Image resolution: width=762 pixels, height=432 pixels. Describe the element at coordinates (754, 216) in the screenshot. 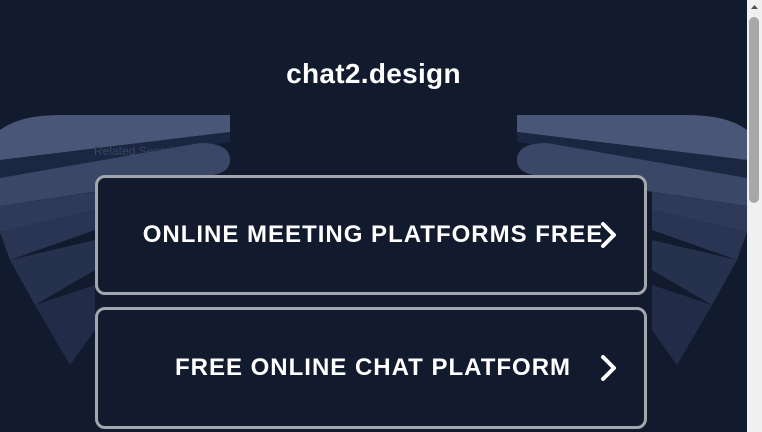

I see `vertical-scrollbar` at that location.